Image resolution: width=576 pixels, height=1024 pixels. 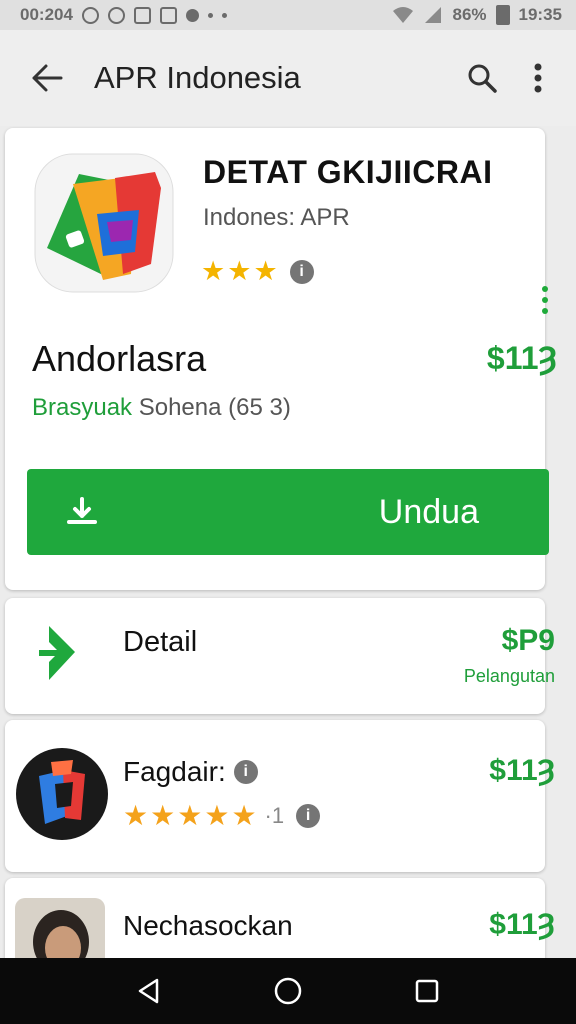 What do you see at coordinates (168, 15) in the screenshot?
I see `app-notification-icon` at bounding box center [168, 15].